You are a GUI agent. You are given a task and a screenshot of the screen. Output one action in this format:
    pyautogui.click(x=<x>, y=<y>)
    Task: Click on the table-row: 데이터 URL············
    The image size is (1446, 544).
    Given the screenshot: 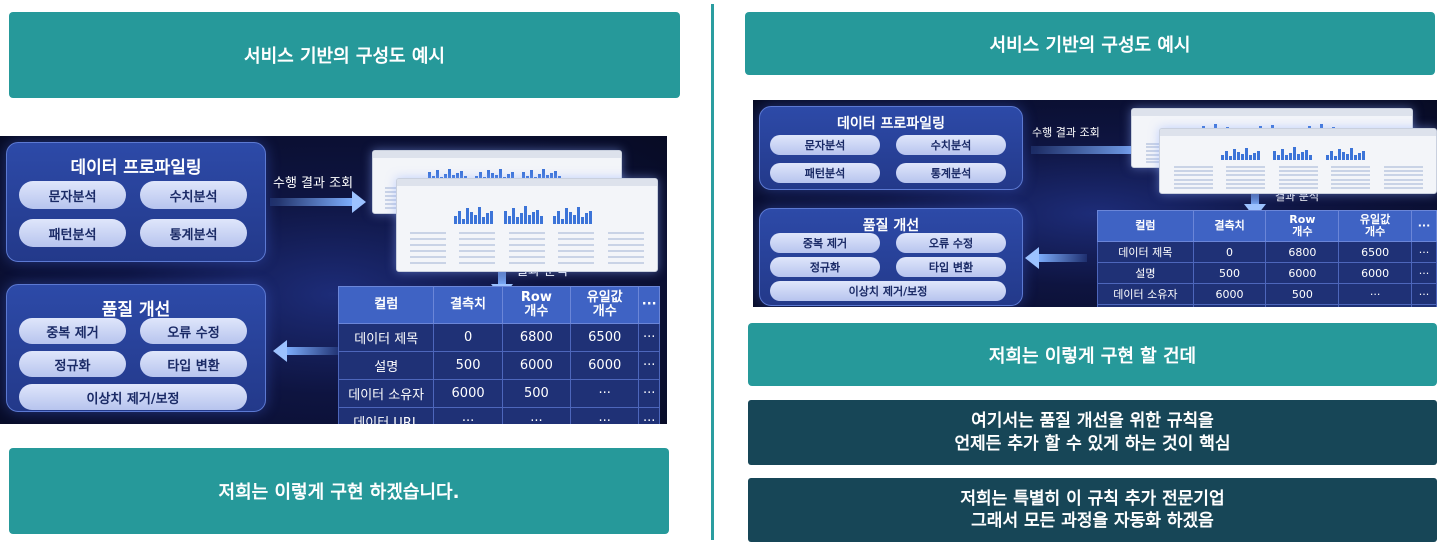 What is the action you would take?
    pyautogui.click(x=1267, y=305)
    